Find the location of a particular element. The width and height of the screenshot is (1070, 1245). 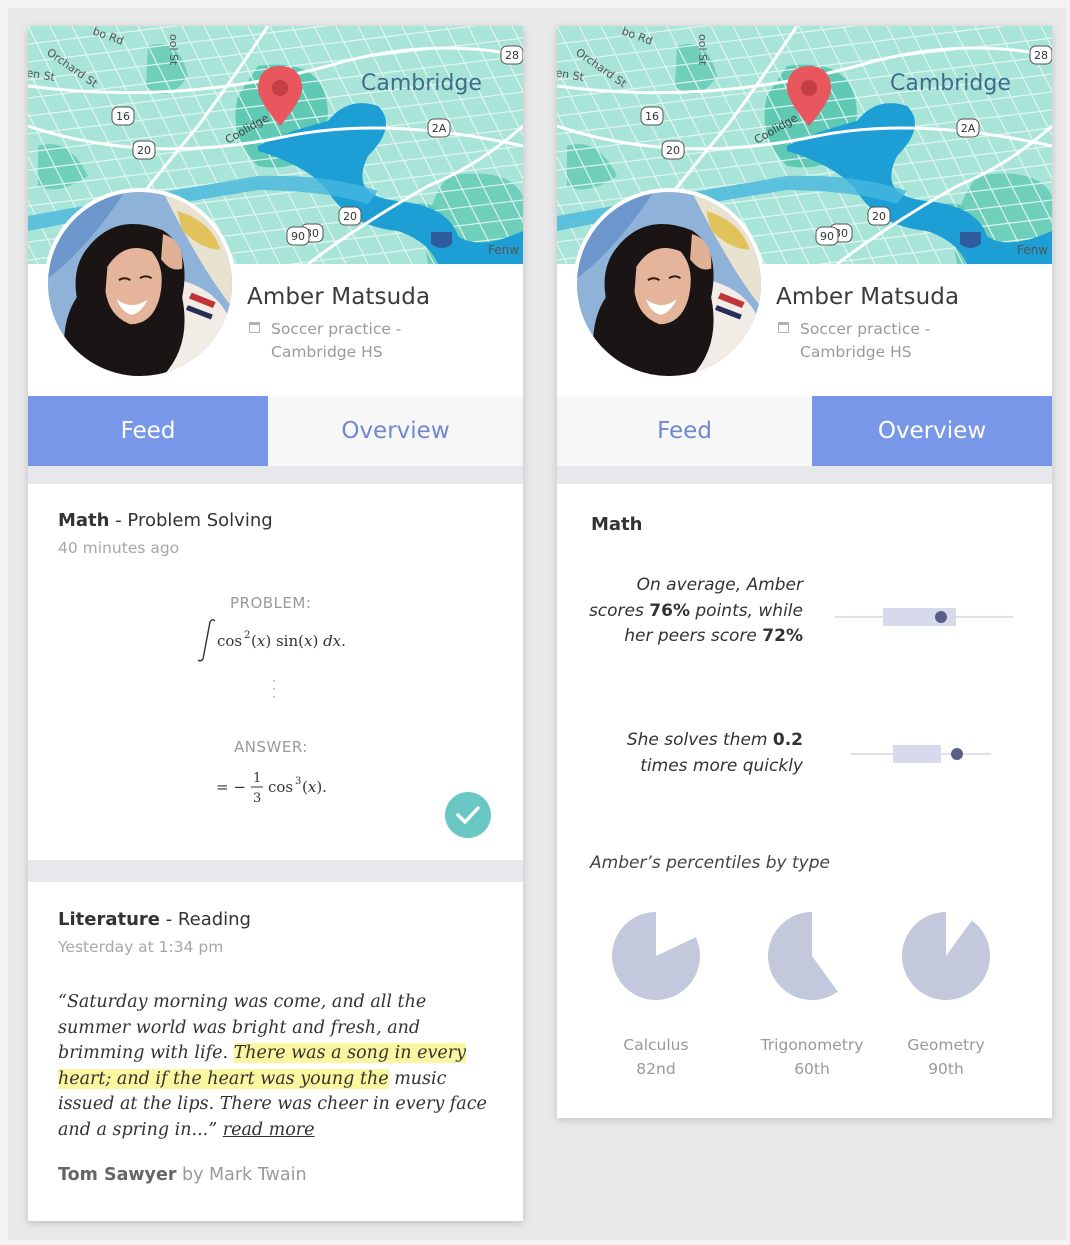

answer-formula: = − 1 3 cos 3 (x). is located at coordinates (281, 789).